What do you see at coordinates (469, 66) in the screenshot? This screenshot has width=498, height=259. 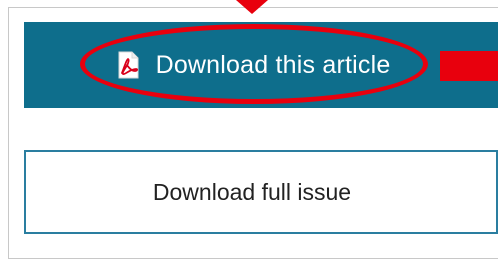 I see `annotation-arrow-left` at bounding box center [469, 66].